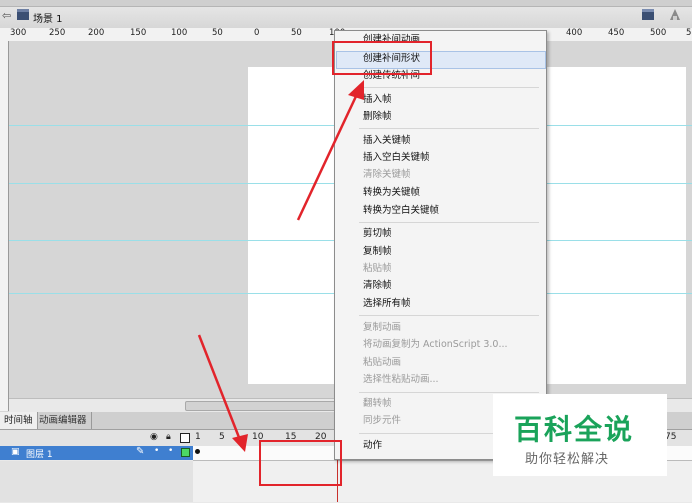 Image resolution: width=692 pixels, height=503 pixels. Describe the element at coordinates (328, 156) in the screenshot. I see `arrow-to-menu` at that location.